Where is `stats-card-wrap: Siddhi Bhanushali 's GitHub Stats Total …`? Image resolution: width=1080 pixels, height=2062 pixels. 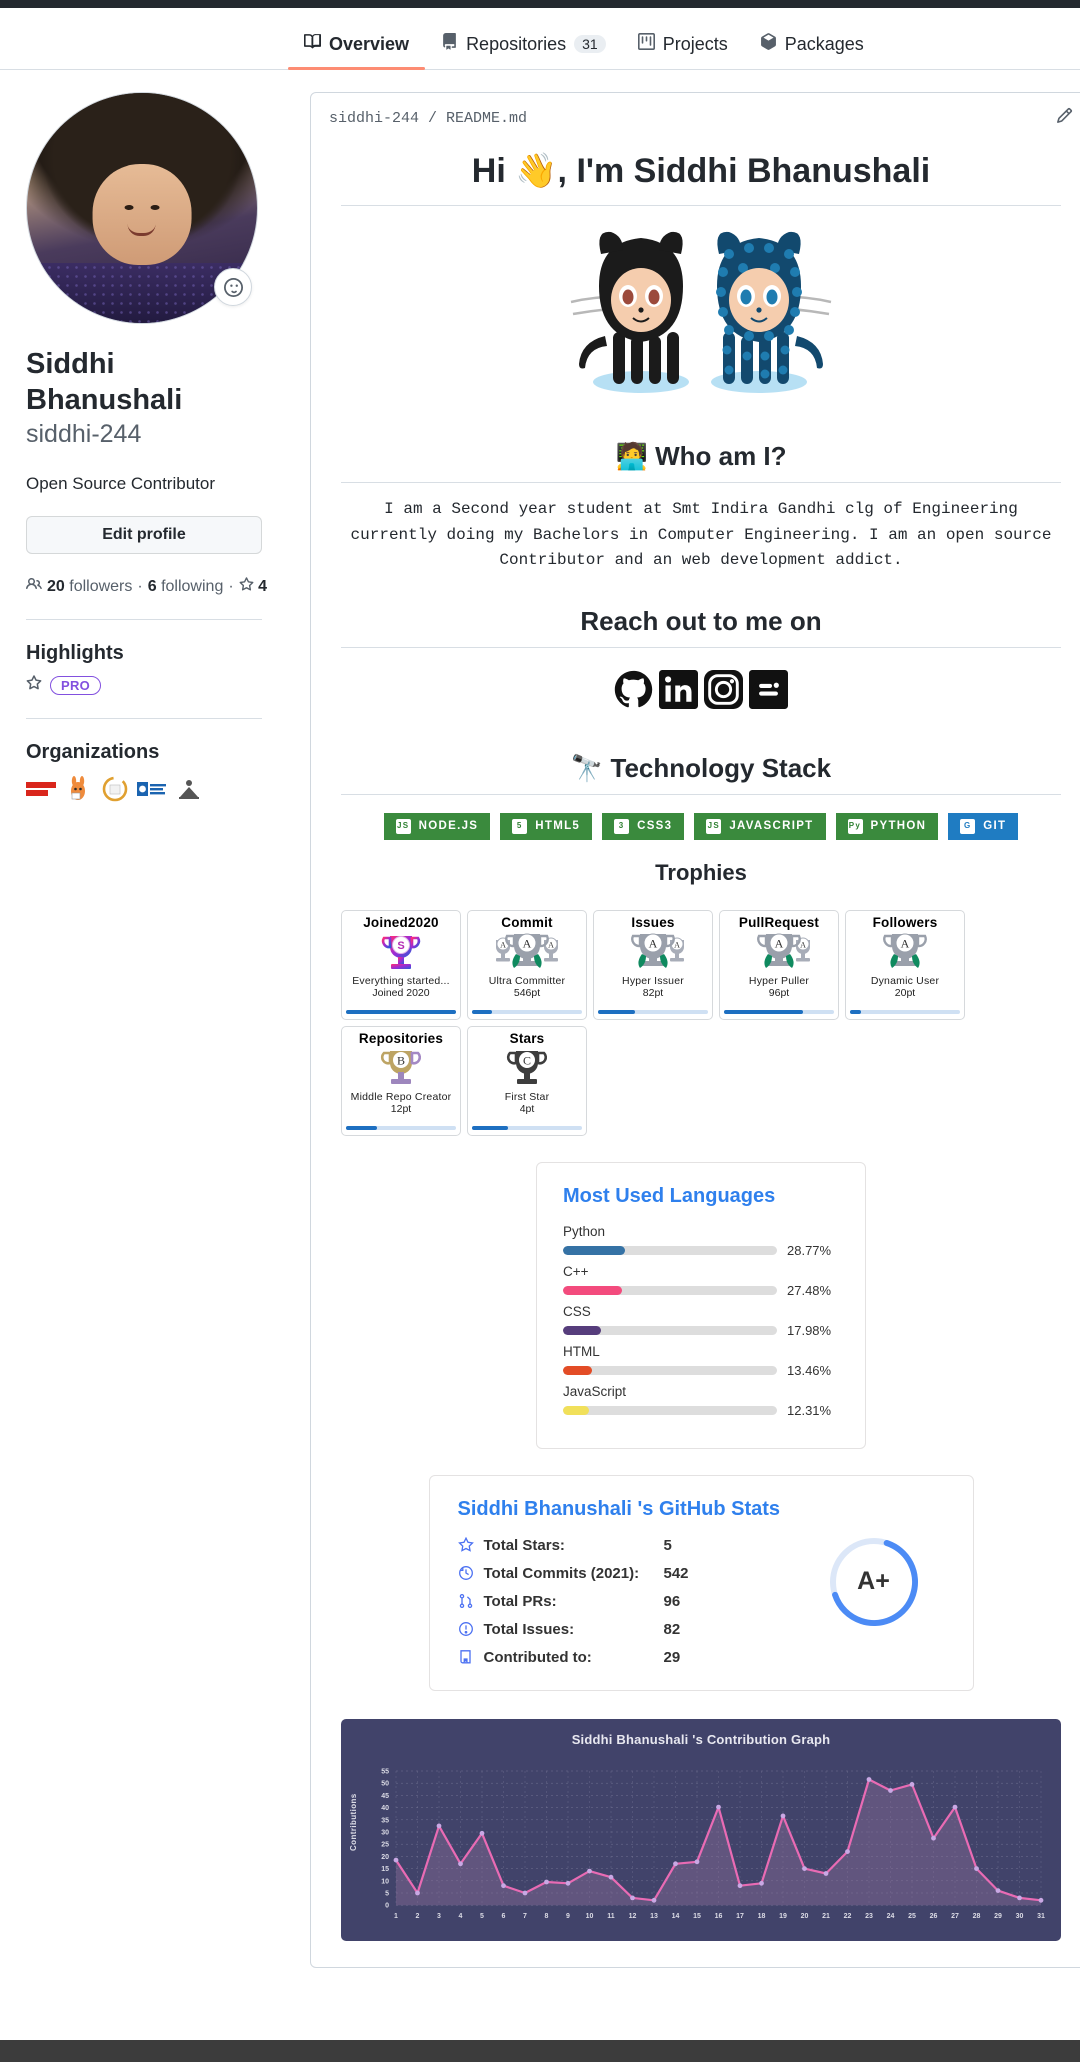
stats-card-wrap: Siddhi Bhanushali 's GitHub Stats Total … is located at coordinates (701, 1570).